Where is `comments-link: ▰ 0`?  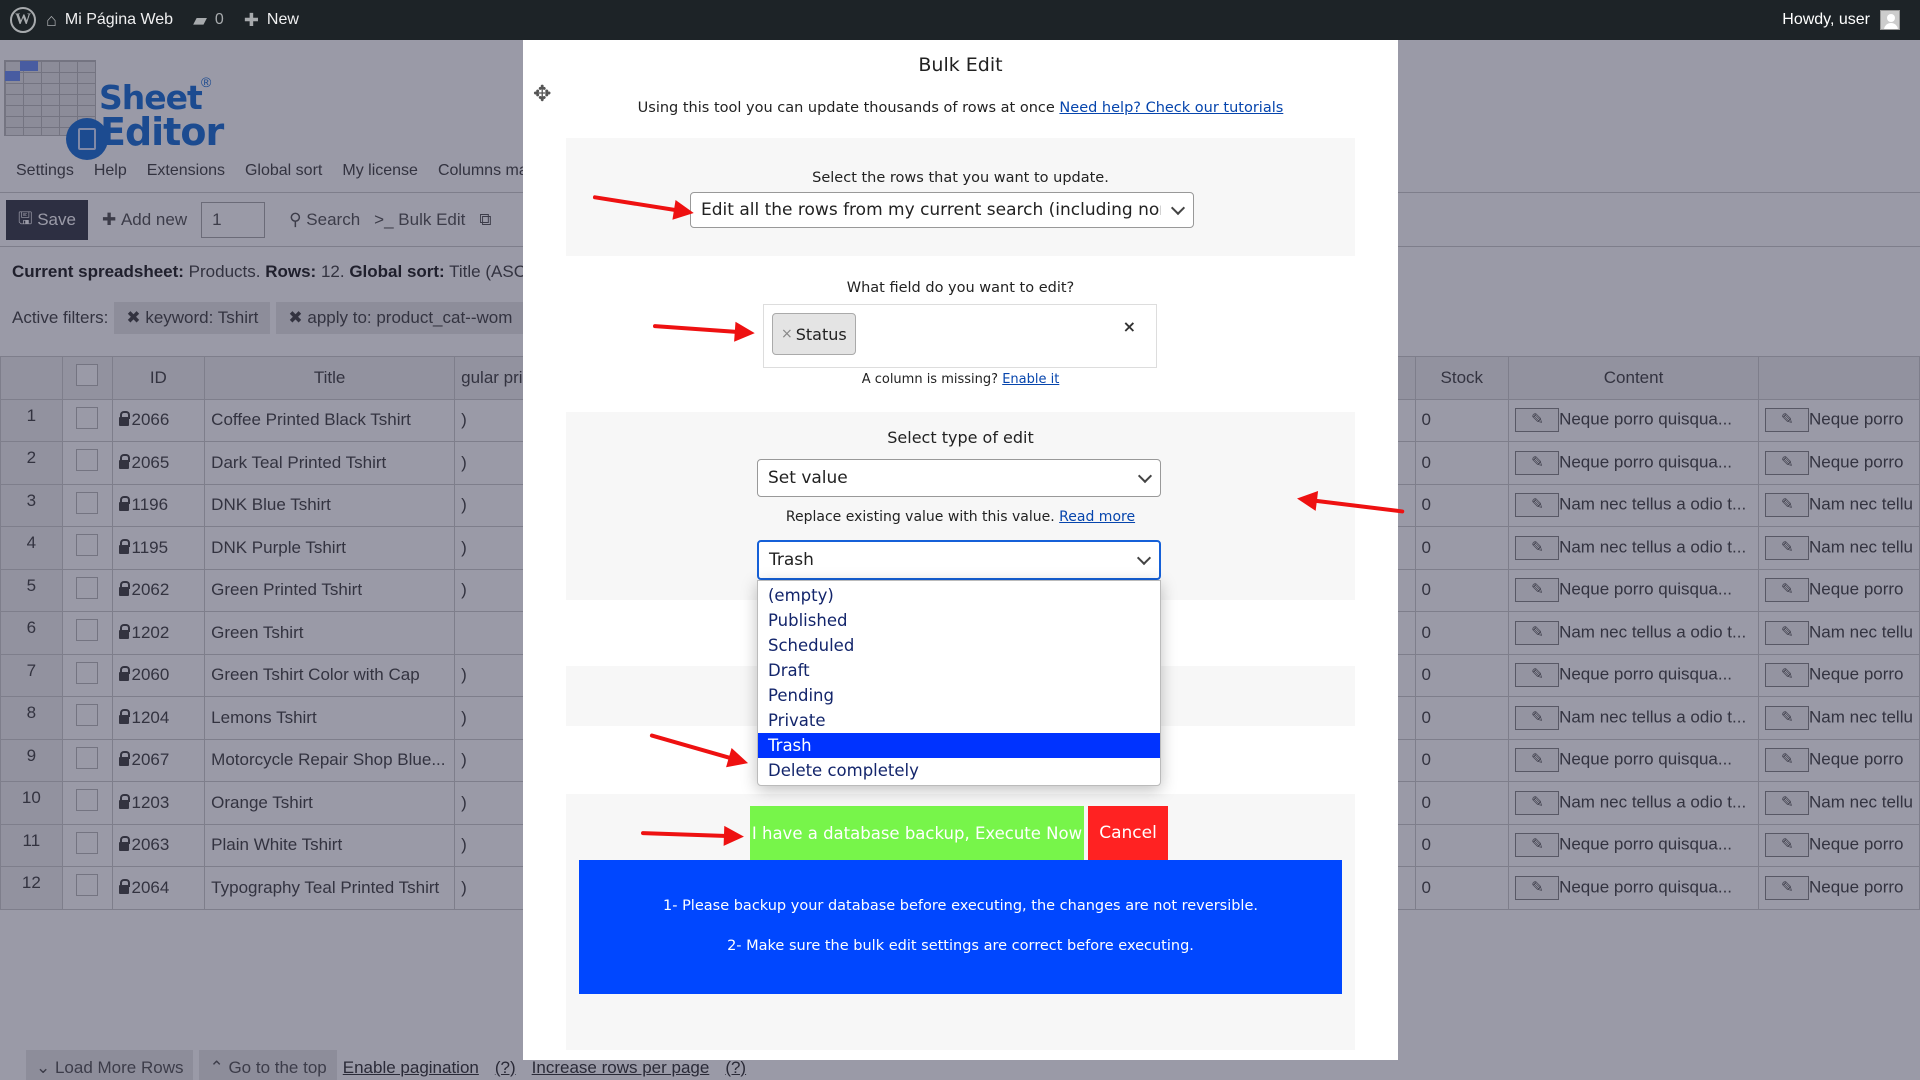
comments-link: ▰ 0 is located at coordinates (208, 20).